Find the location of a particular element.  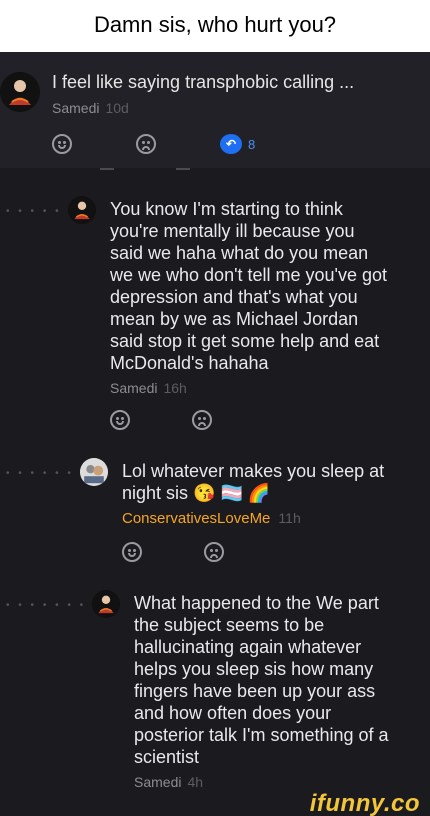

comment-line: we we who don't tell me you've got is located at coordinates (249, 275).